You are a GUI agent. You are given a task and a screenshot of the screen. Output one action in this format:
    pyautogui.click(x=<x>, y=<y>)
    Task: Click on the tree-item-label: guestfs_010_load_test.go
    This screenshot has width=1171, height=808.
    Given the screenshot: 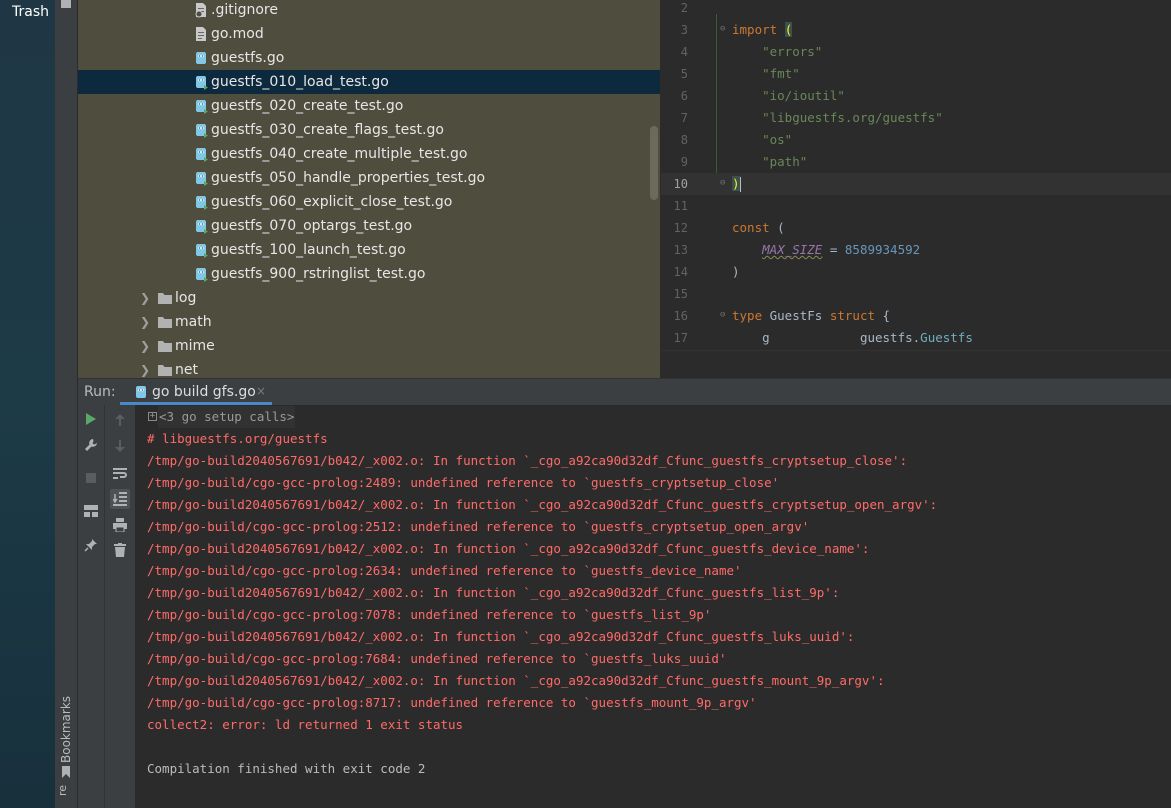 What is the action you would take?
    pyautogui.click(x=300, y=82)
    